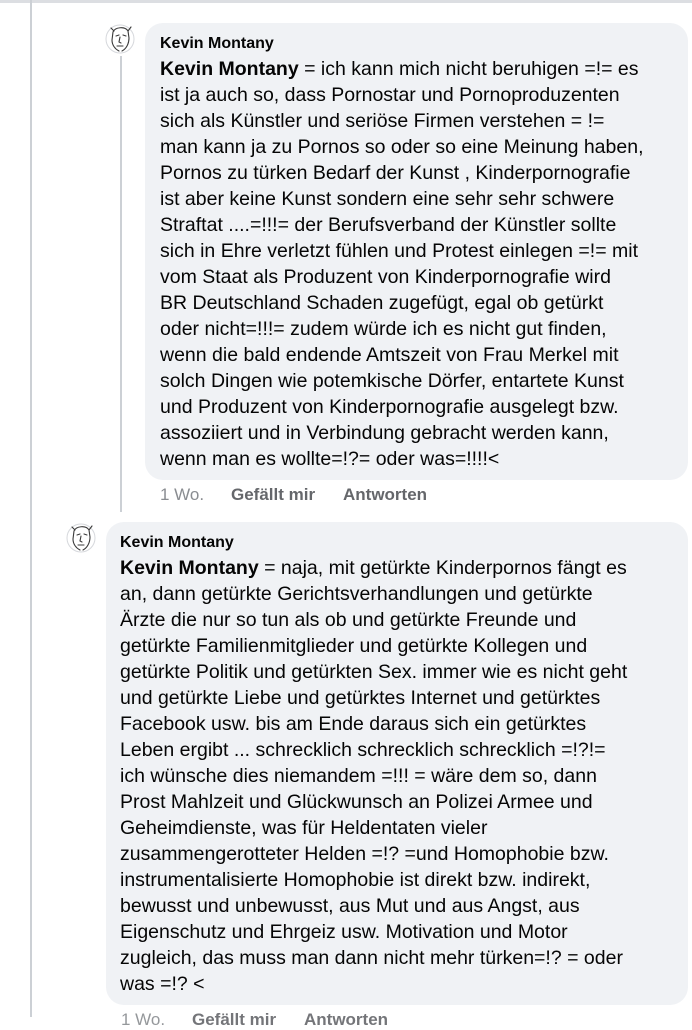 The height and width of the screenshot is (1030, 692). What do you see at coordinates (31, 508) in the screenshot?
I see `thread-line-outer` at bounding box center [31, 508].